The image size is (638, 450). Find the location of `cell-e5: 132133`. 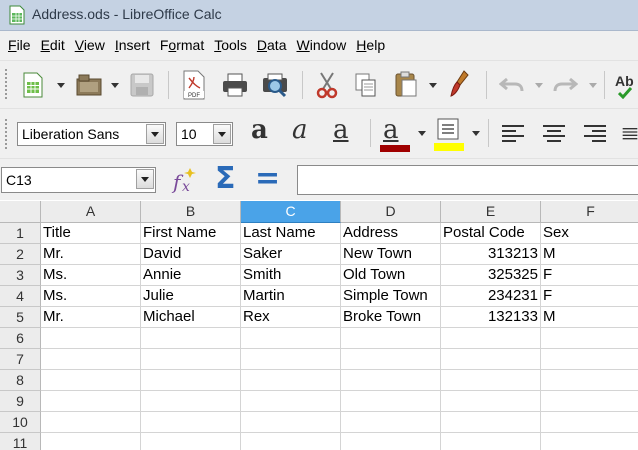

cell-e5: 132133 is located at coordinates (491, 317).